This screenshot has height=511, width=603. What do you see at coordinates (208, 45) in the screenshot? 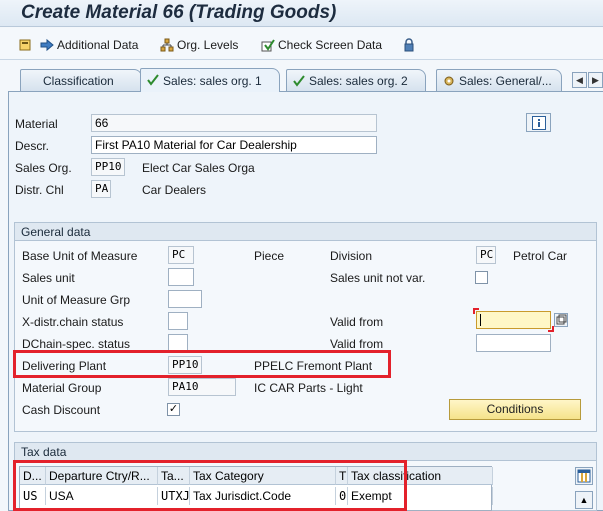
I see `org-levels-label: Org. Levels` at bounding box center [208, 45].